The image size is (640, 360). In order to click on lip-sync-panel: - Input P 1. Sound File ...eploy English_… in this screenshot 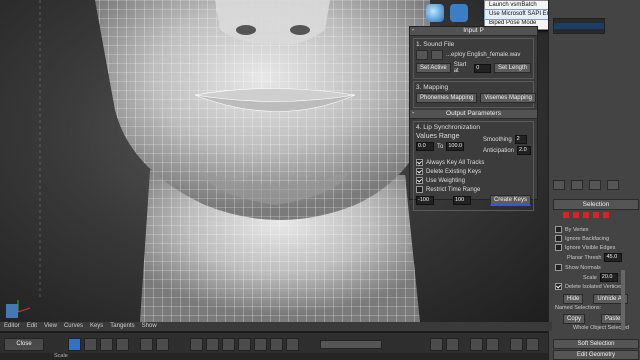, I will do `click(473, 118)`.